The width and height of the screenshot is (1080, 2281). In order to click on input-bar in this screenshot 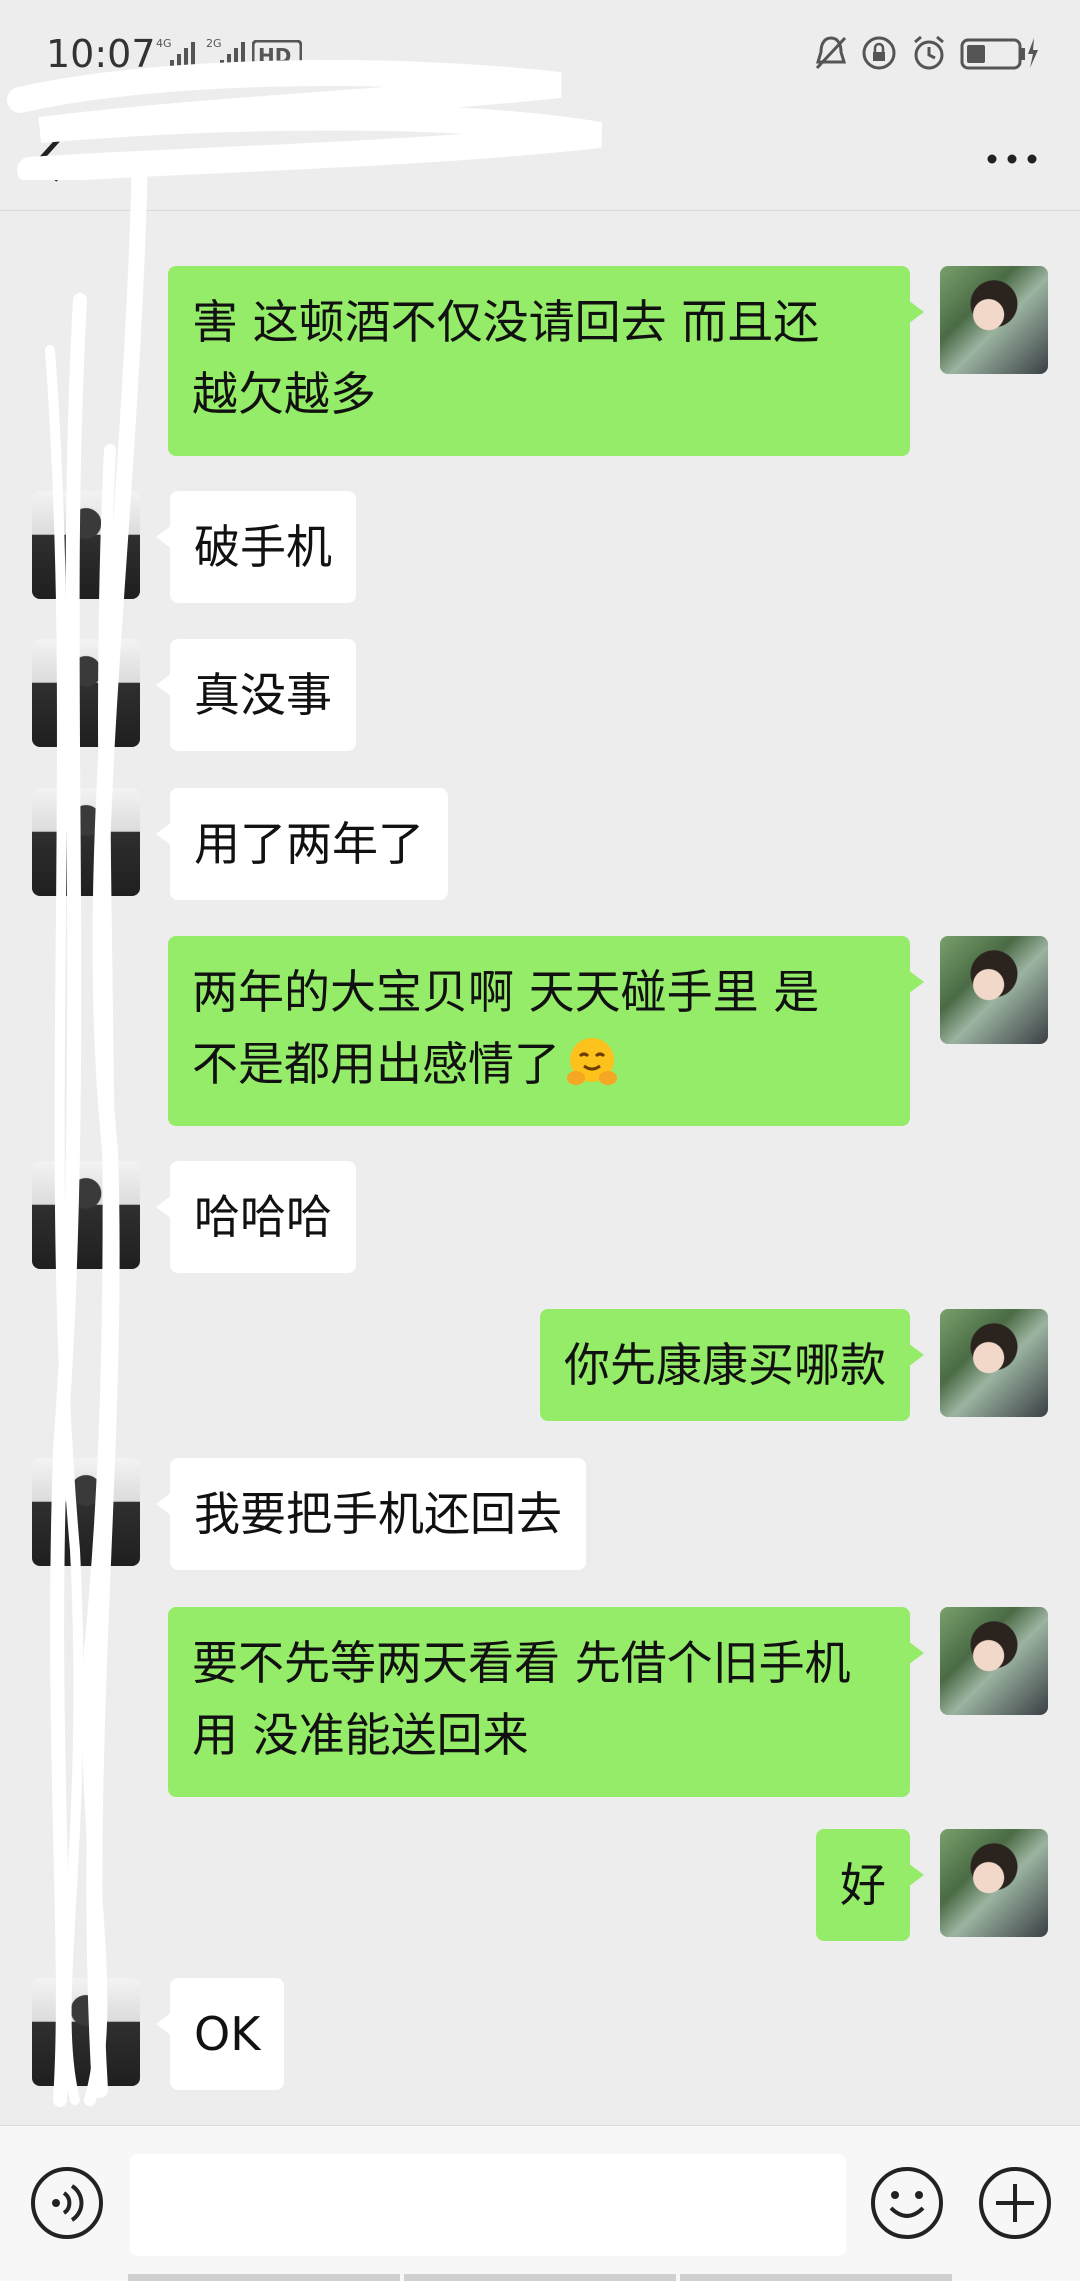, I will do `click(540, 2203)`.